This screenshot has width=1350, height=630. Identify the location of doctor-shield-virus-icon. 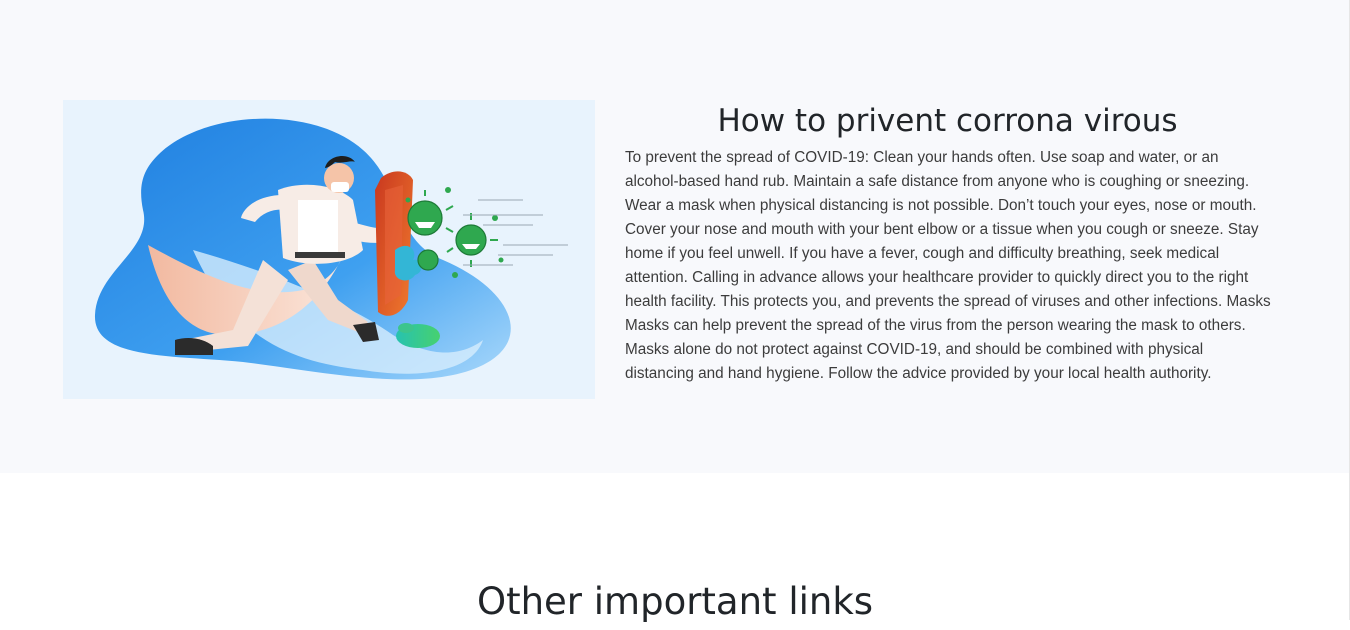
(331, 249).